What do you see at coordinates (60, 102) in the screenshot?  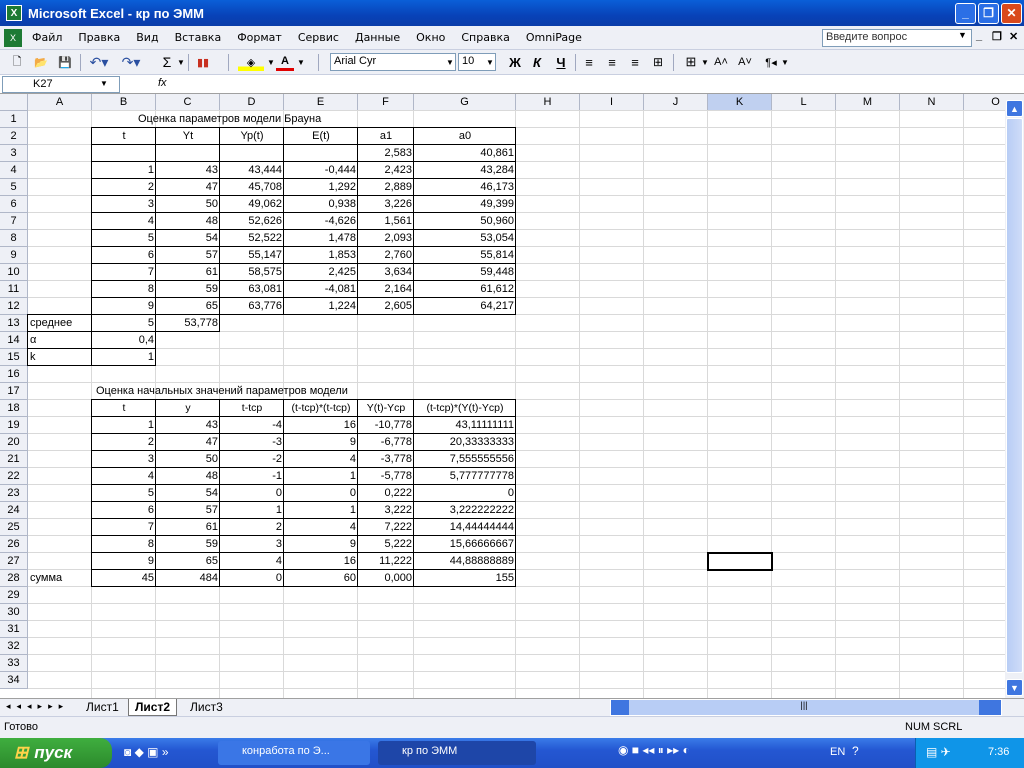 I see `column-header-a: A` at bounding box center [60, 102].